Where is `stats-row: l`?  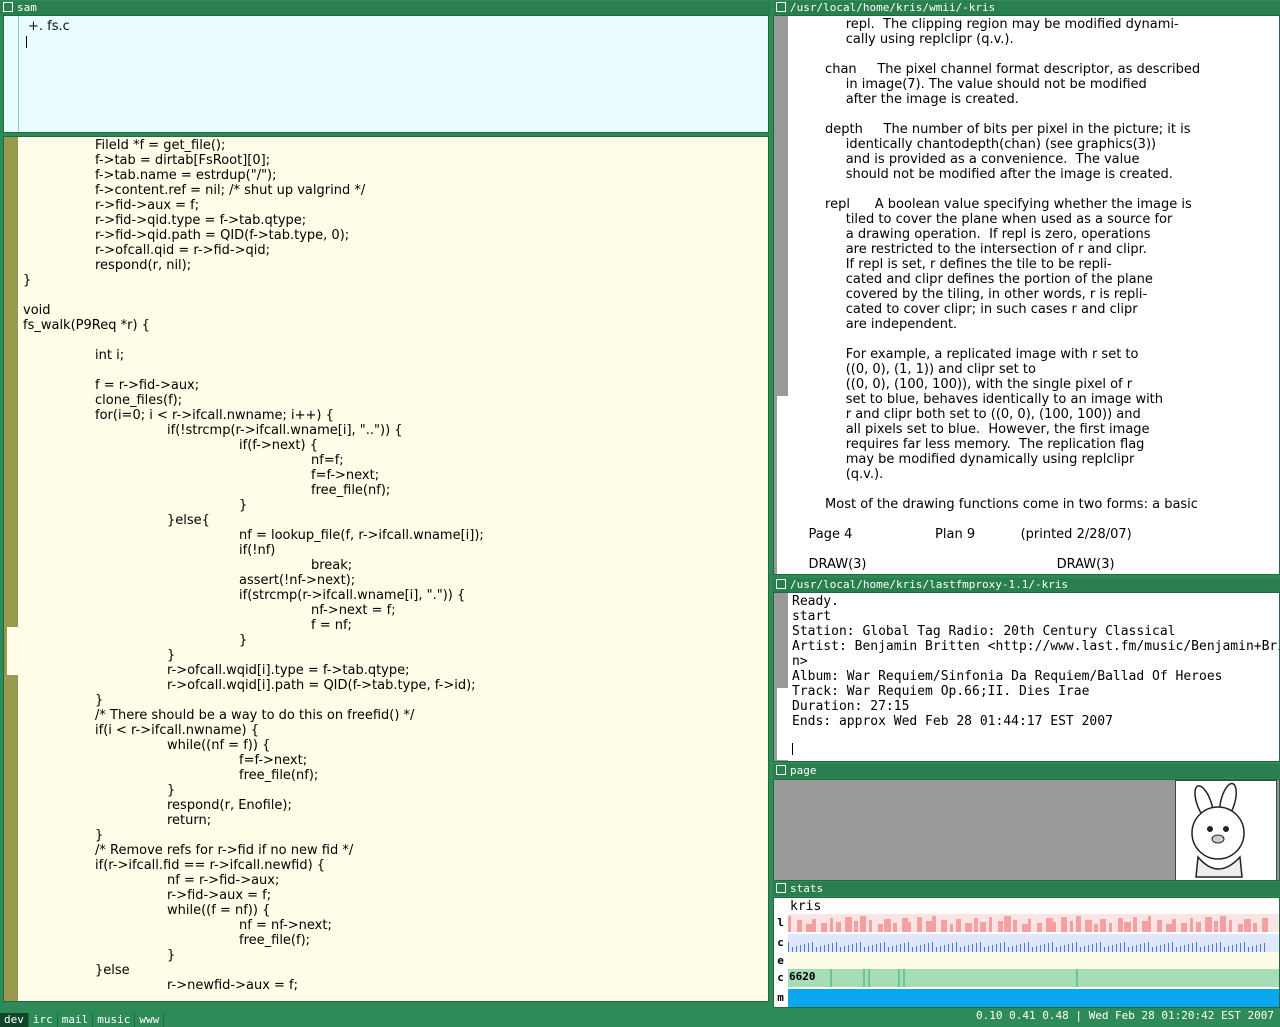 stats-row: l is located at coordinates (1026, 923).